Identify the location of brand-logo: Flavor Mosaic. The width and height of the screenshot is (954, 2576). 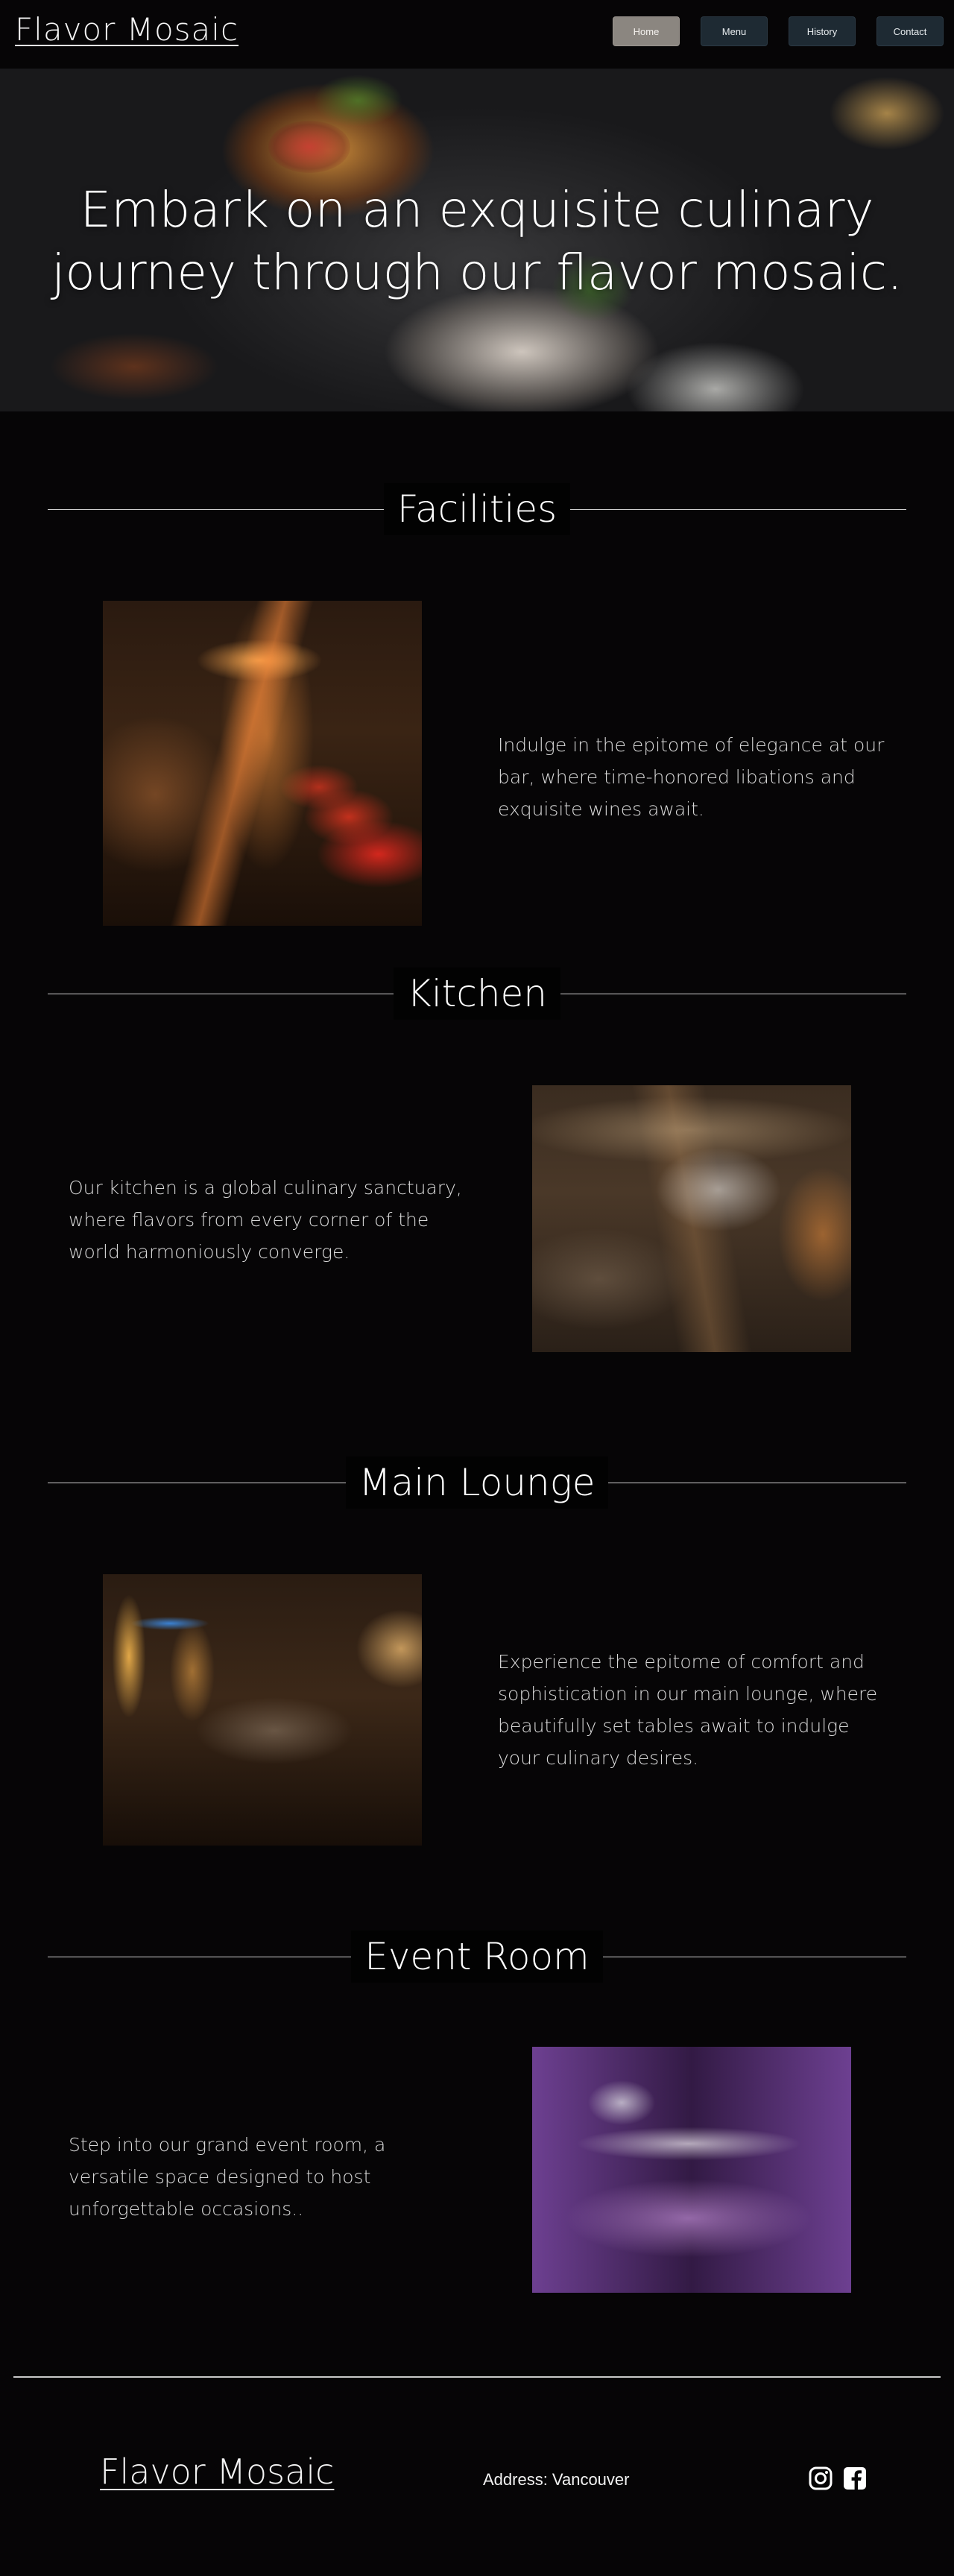
(126, 29).